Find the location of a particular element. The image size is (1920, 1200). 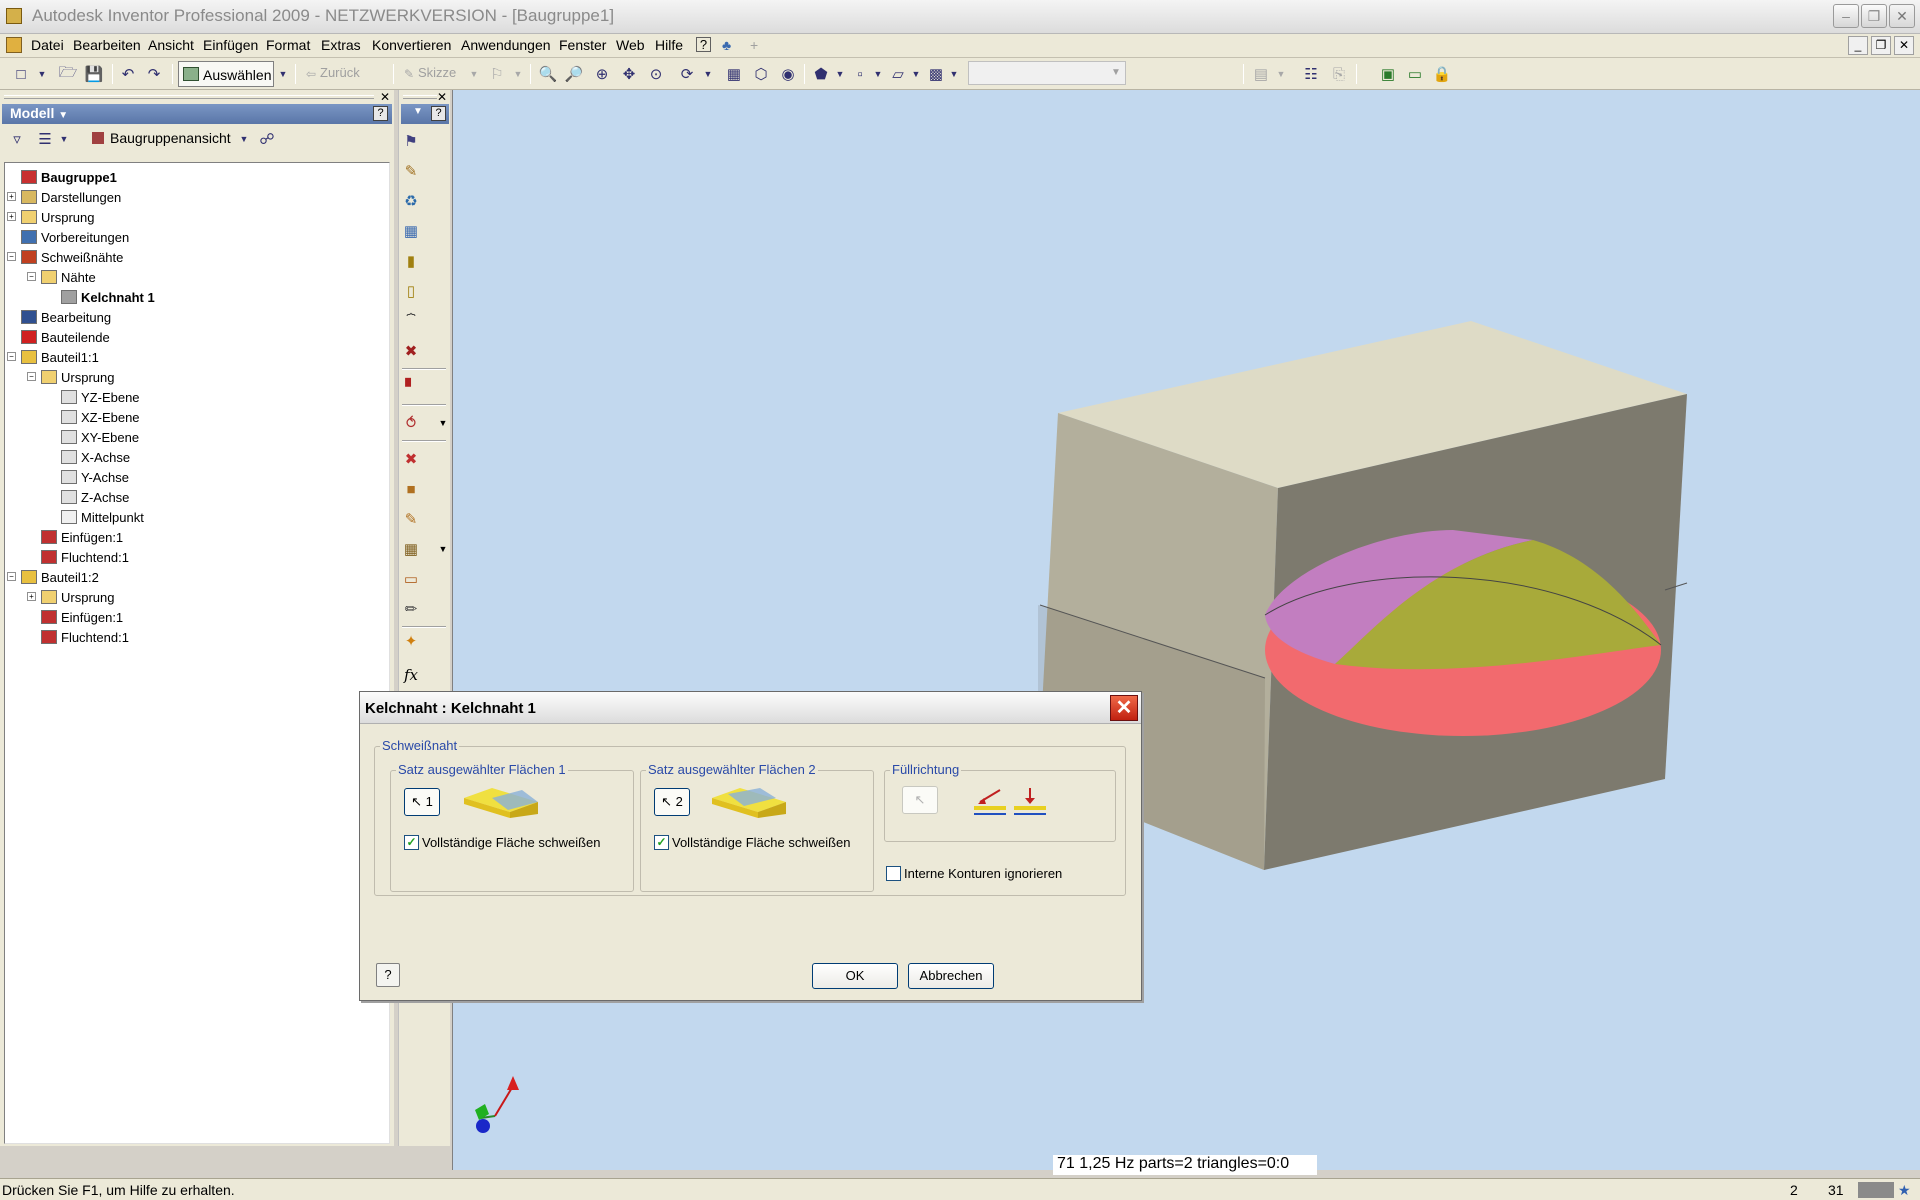

checkbox-1-box: ✓ is located at coordinates (411, 842).